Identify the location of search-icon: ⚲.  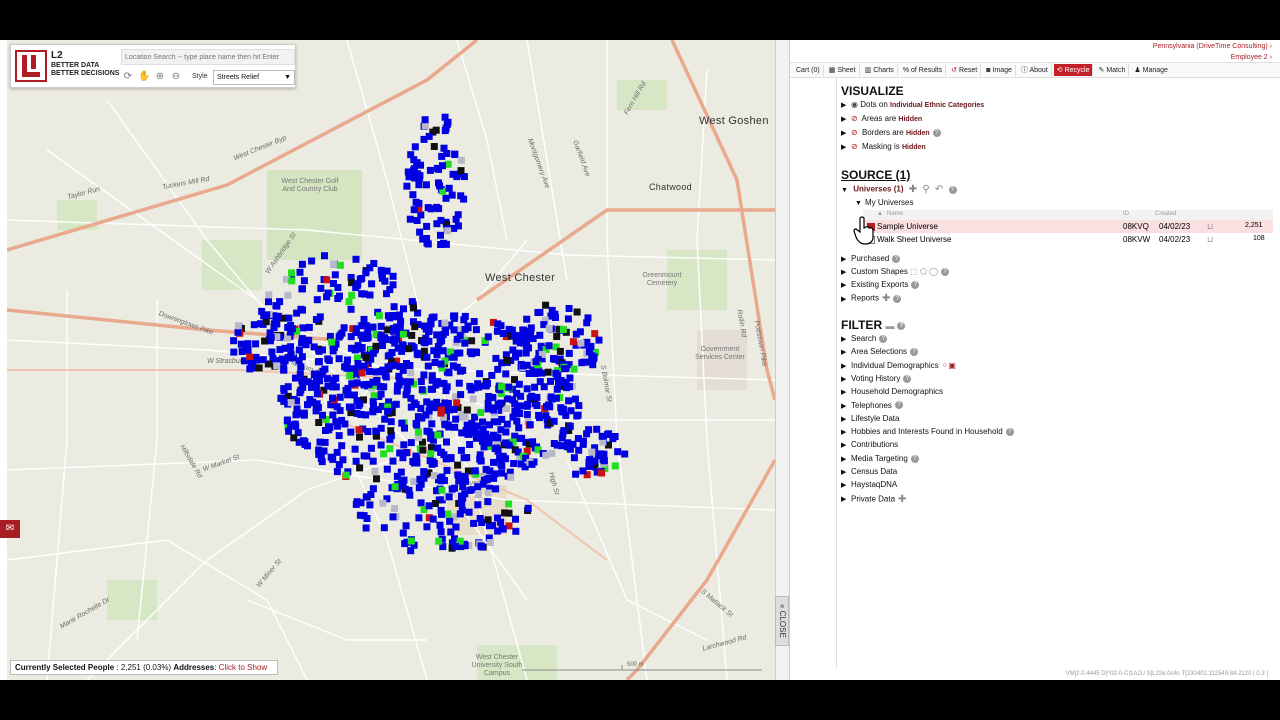
(925, 189).